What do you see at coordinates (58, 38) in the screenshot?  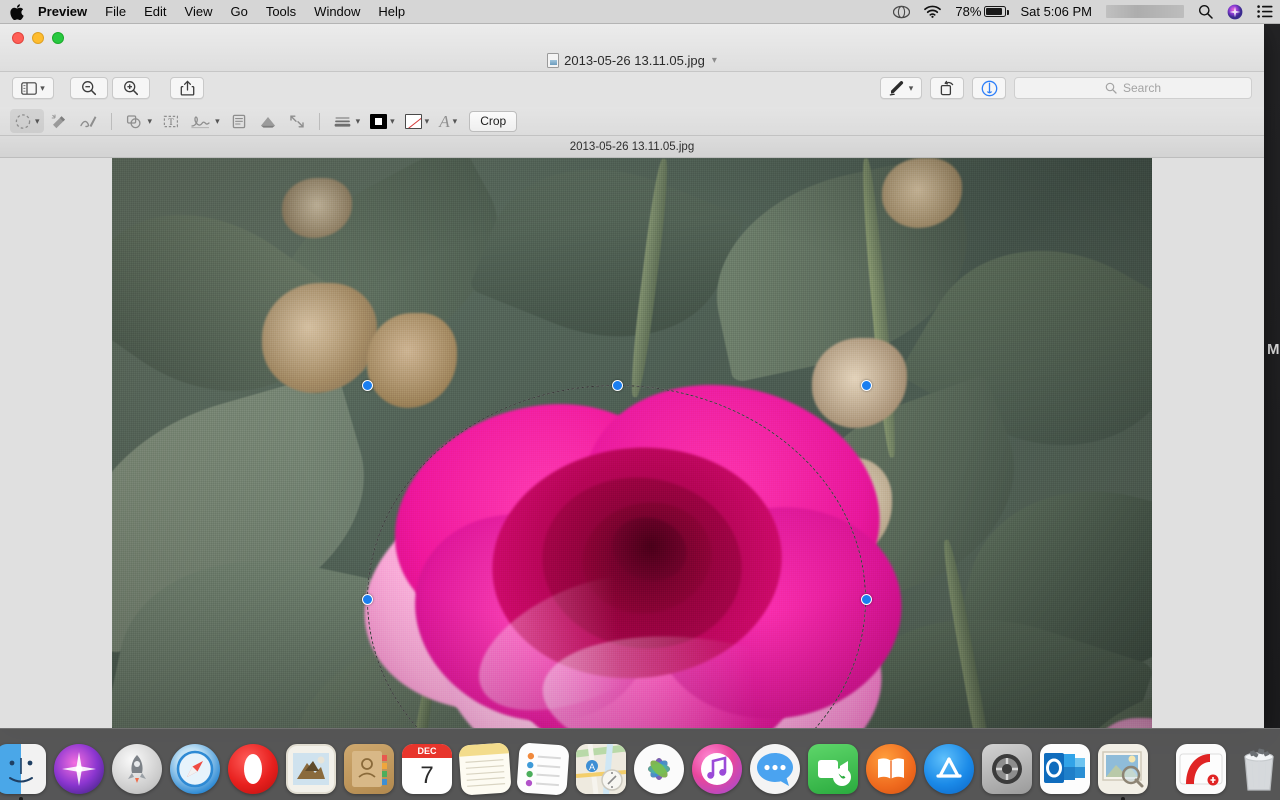 I see `zoom-button` at bounding box center [58, 38].